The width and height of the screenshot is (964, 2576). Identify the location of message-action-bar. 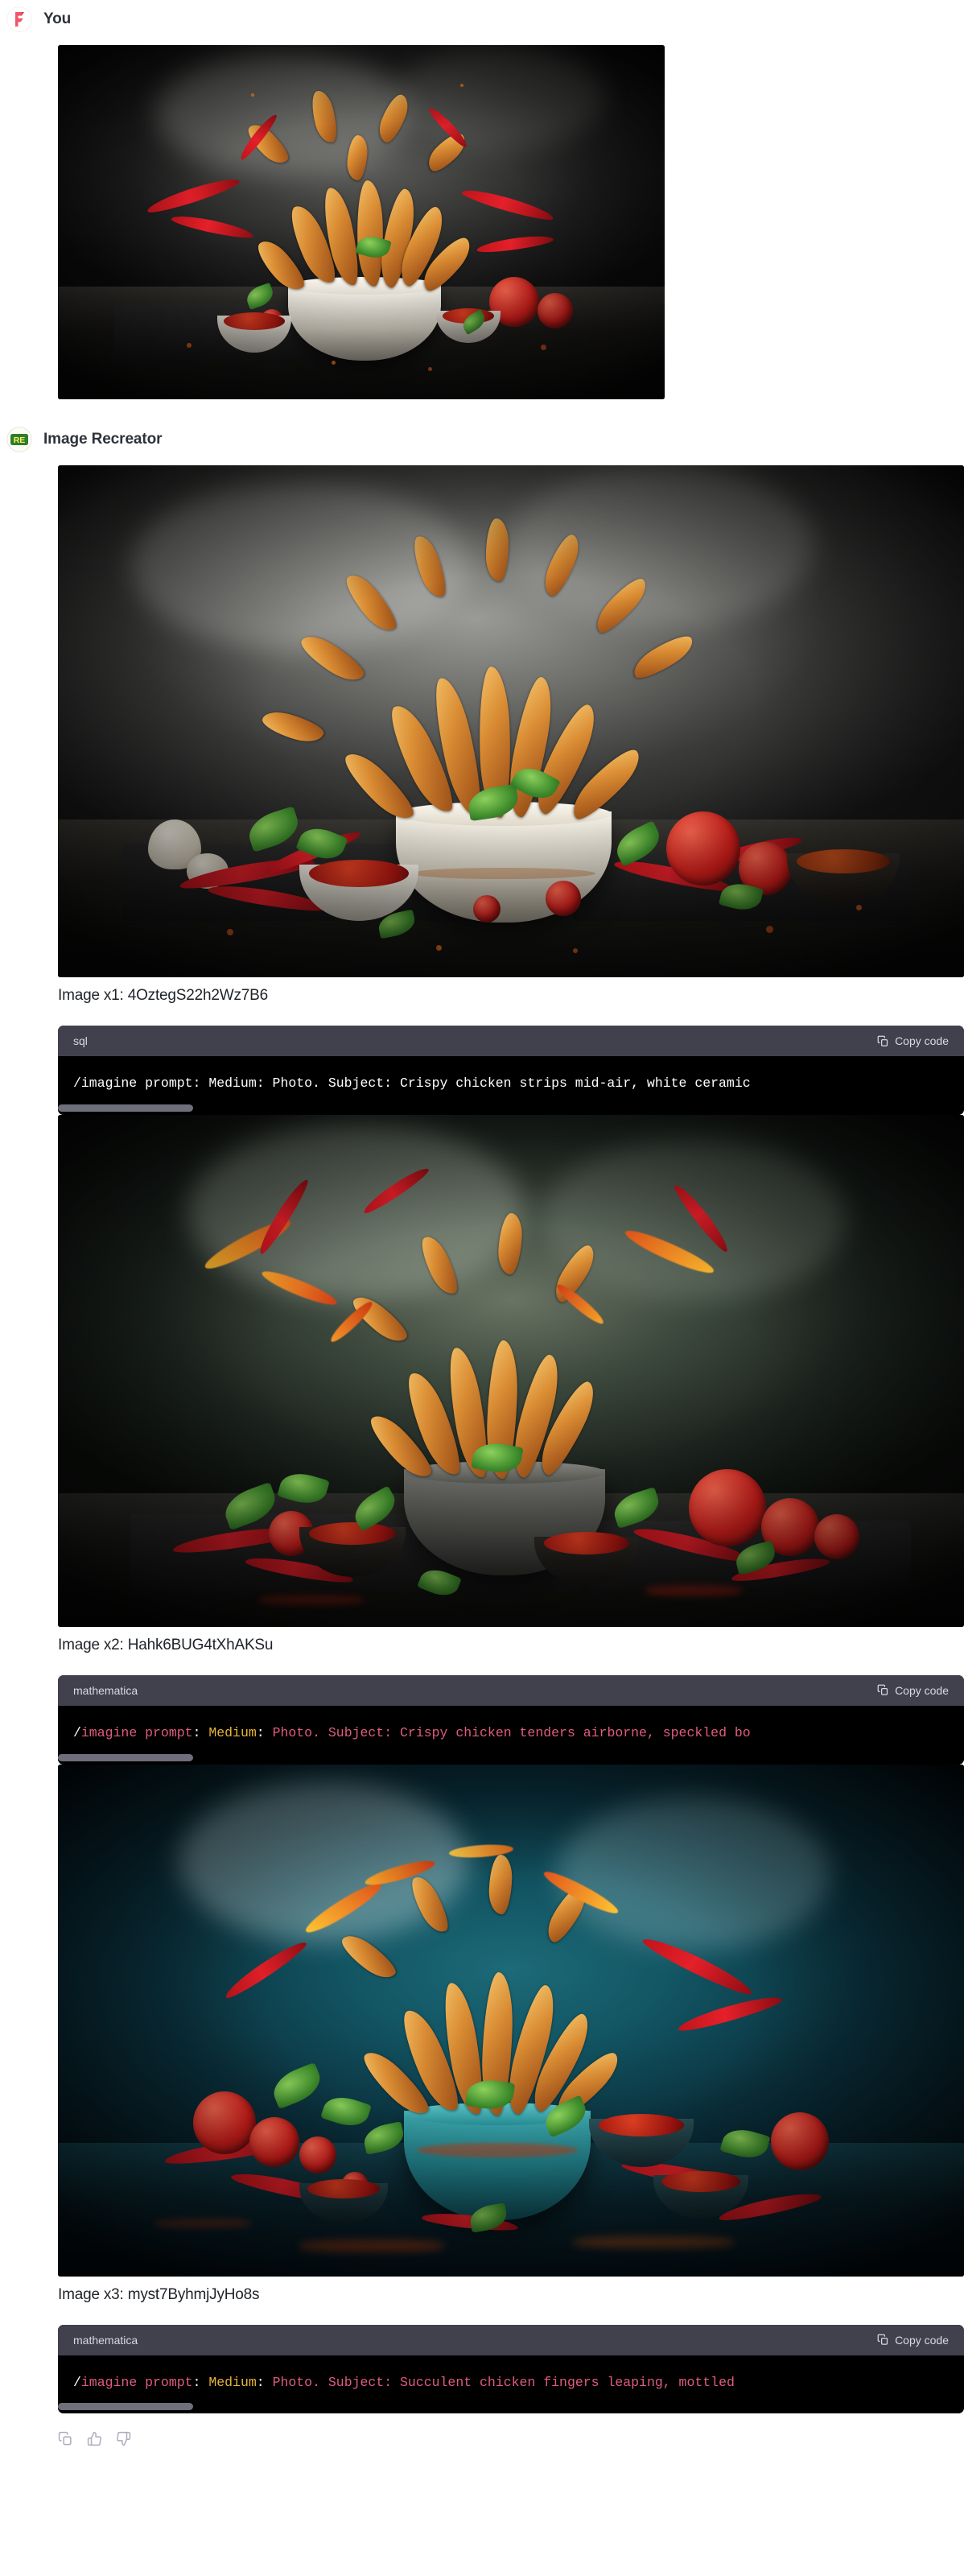
(482, 2429).